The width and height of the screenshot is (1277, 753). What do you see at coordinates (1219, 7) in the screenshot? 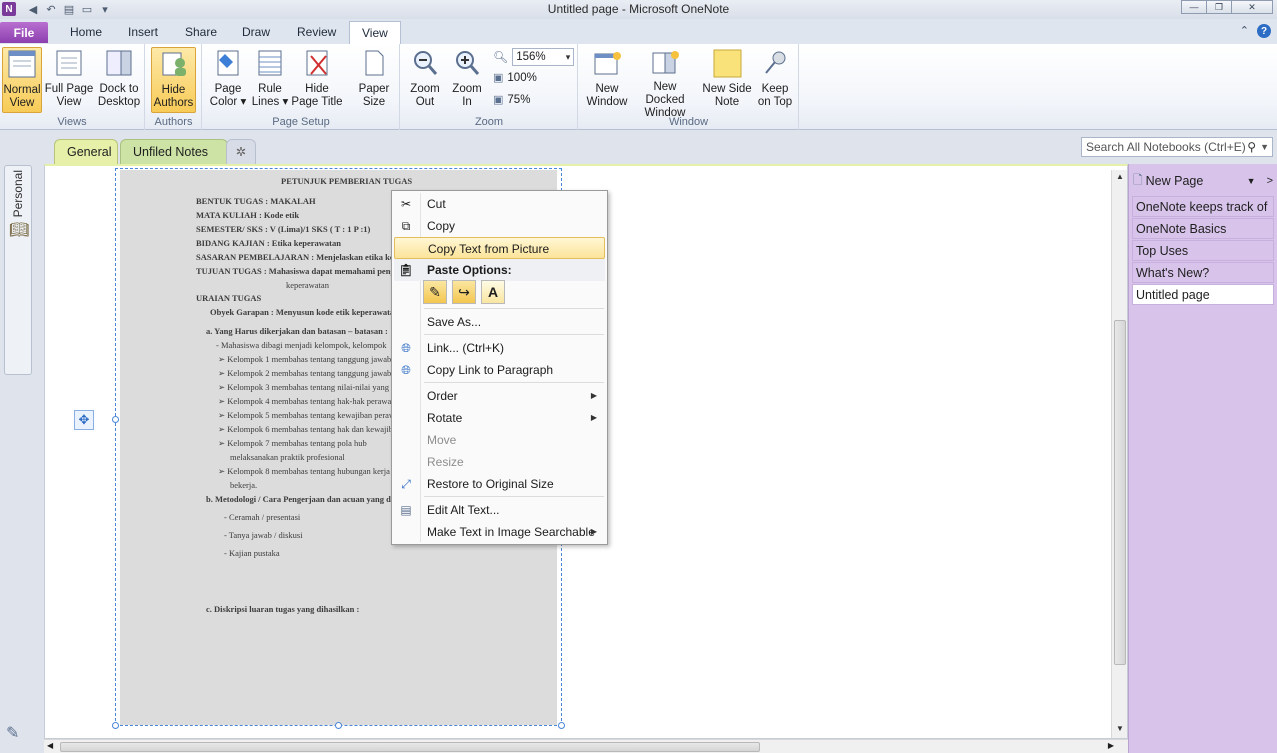
I see `restore-button: ❐` at bounding box center [1219, 7].